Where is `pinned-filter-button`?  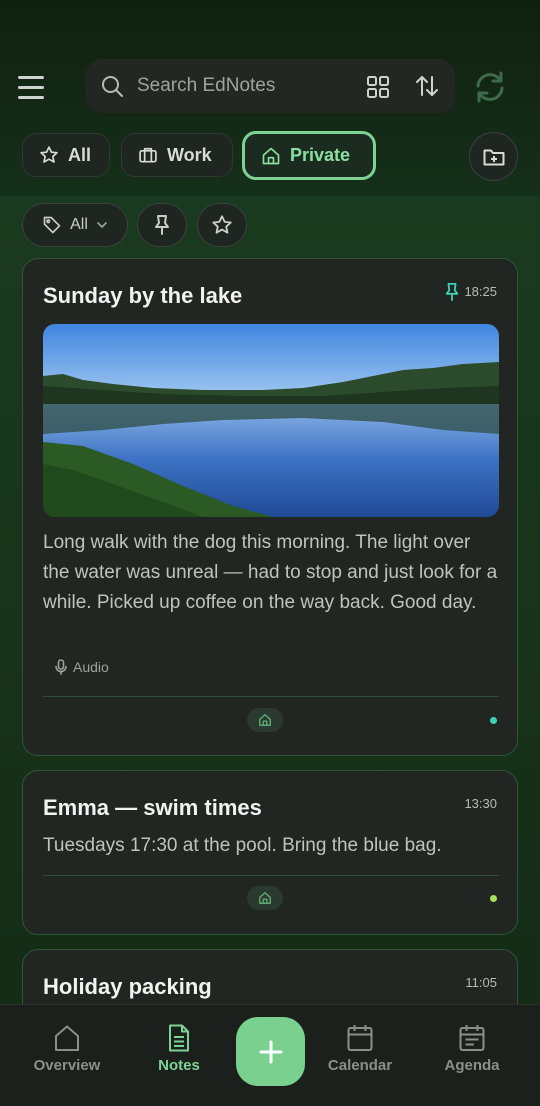
pinned-filter-button is located at coordinates (162, 225).